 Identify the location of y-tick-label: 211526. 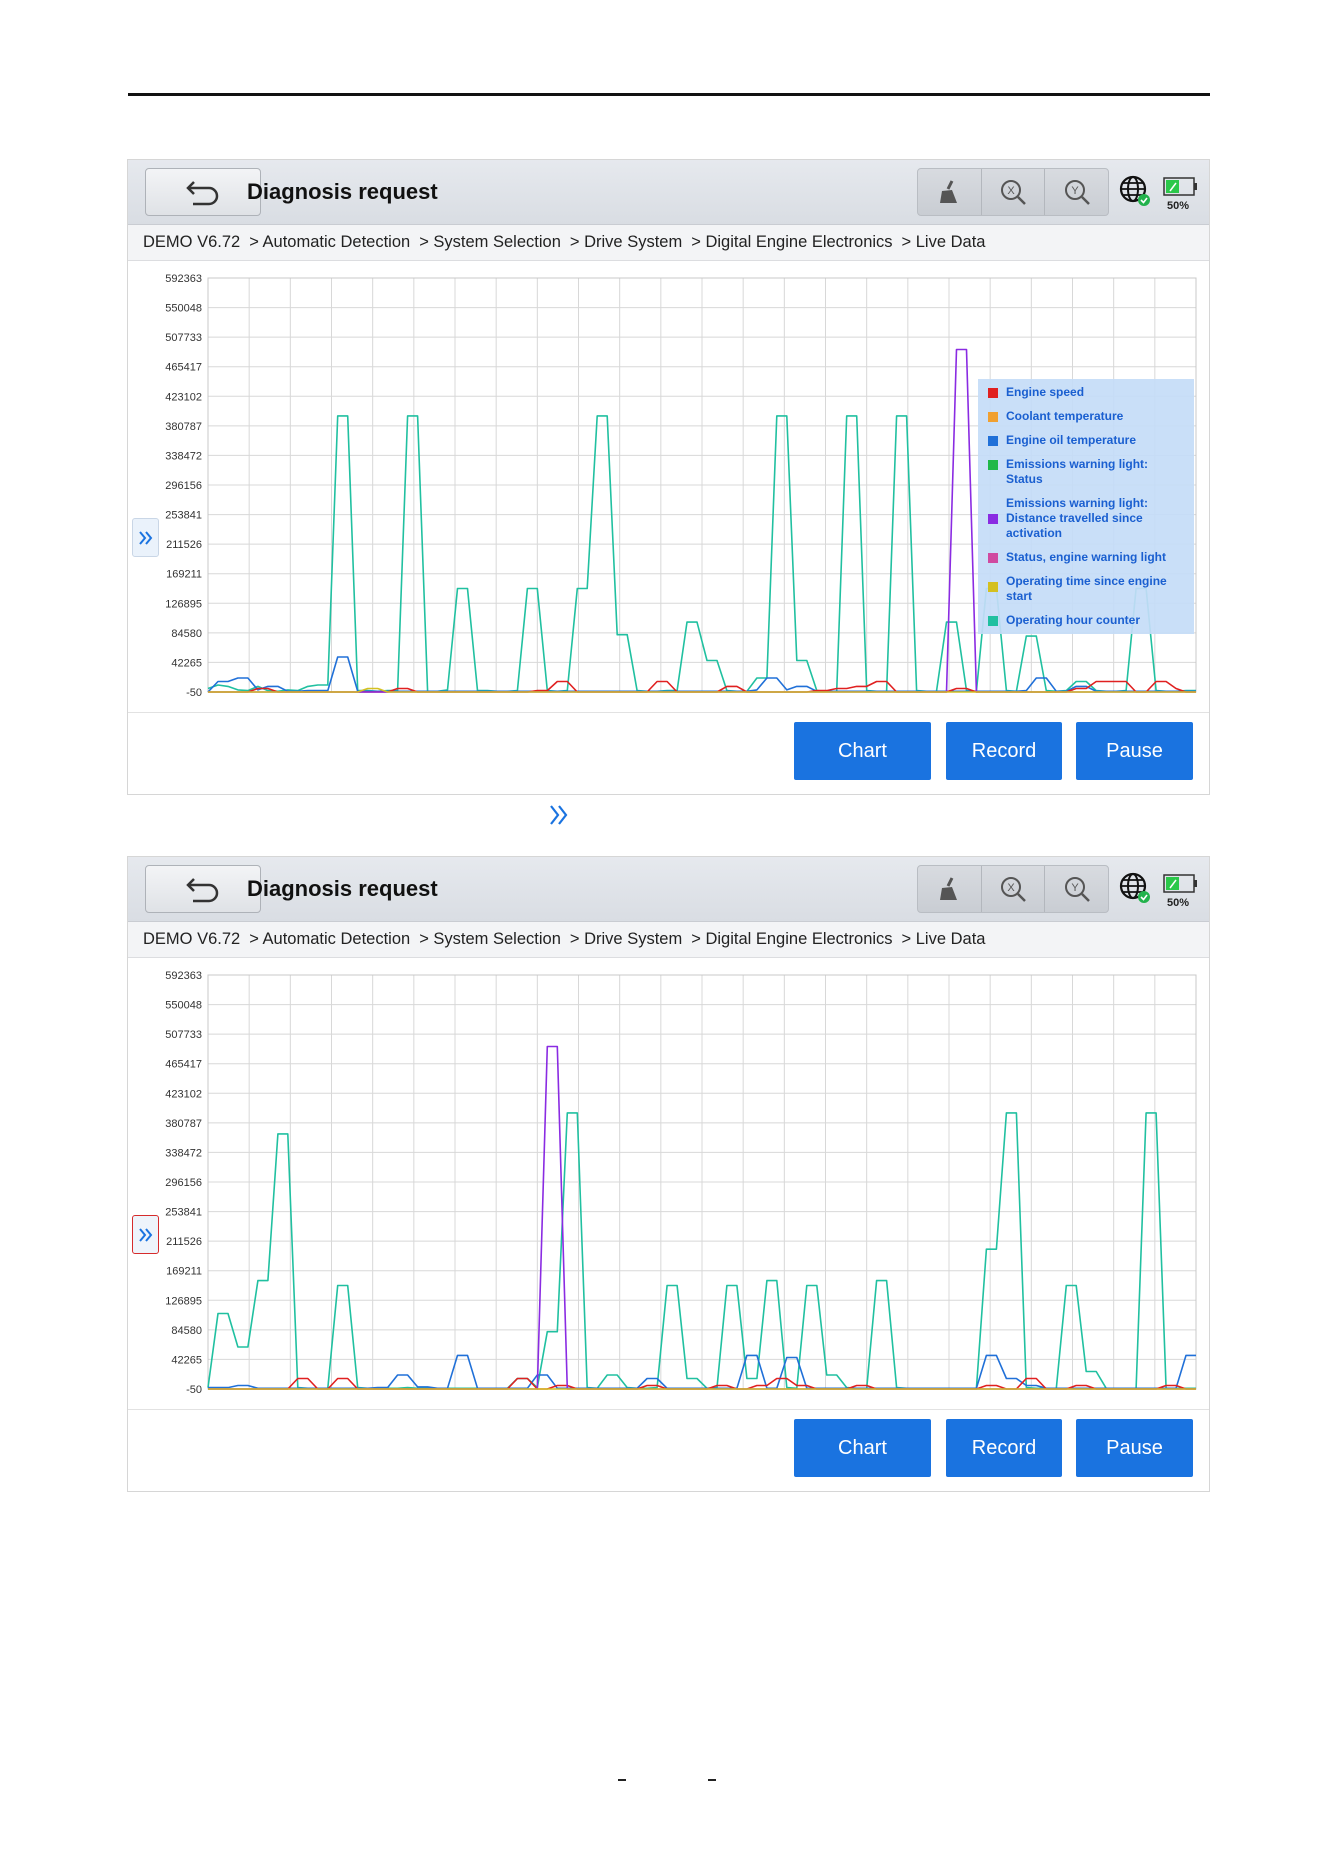
(184, 545).